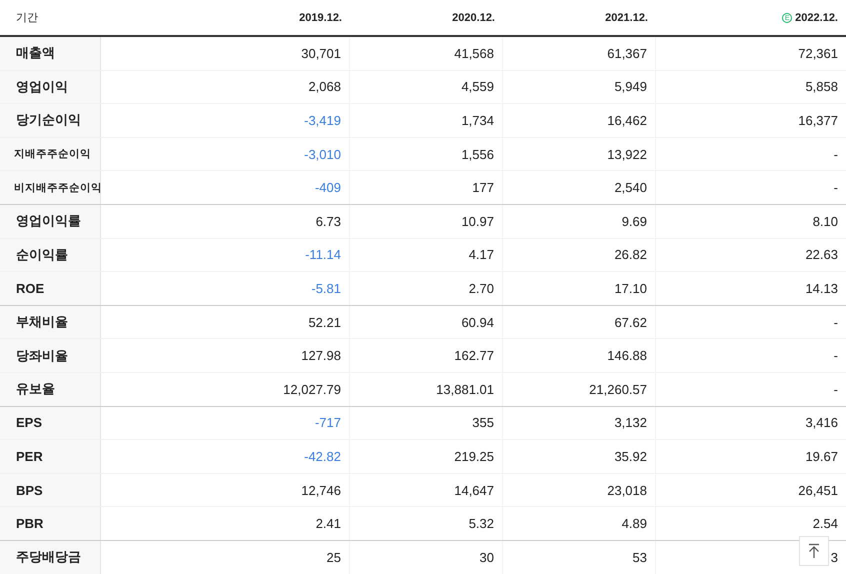  What do you see at coordinates (50, 423) in the screenshot?
I see `row-label: EPS` at bounding box center [50, 423].